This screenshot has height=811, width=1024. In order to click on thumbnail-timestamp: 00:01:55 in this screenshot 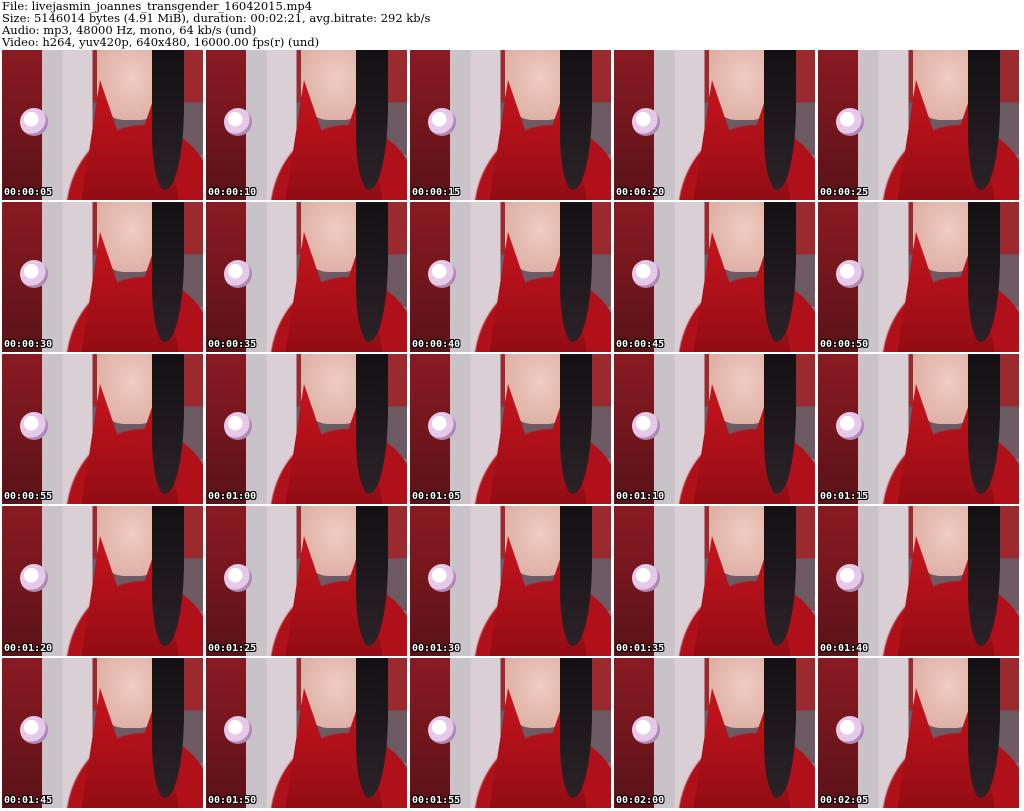, I will do `click(436, 800)`.